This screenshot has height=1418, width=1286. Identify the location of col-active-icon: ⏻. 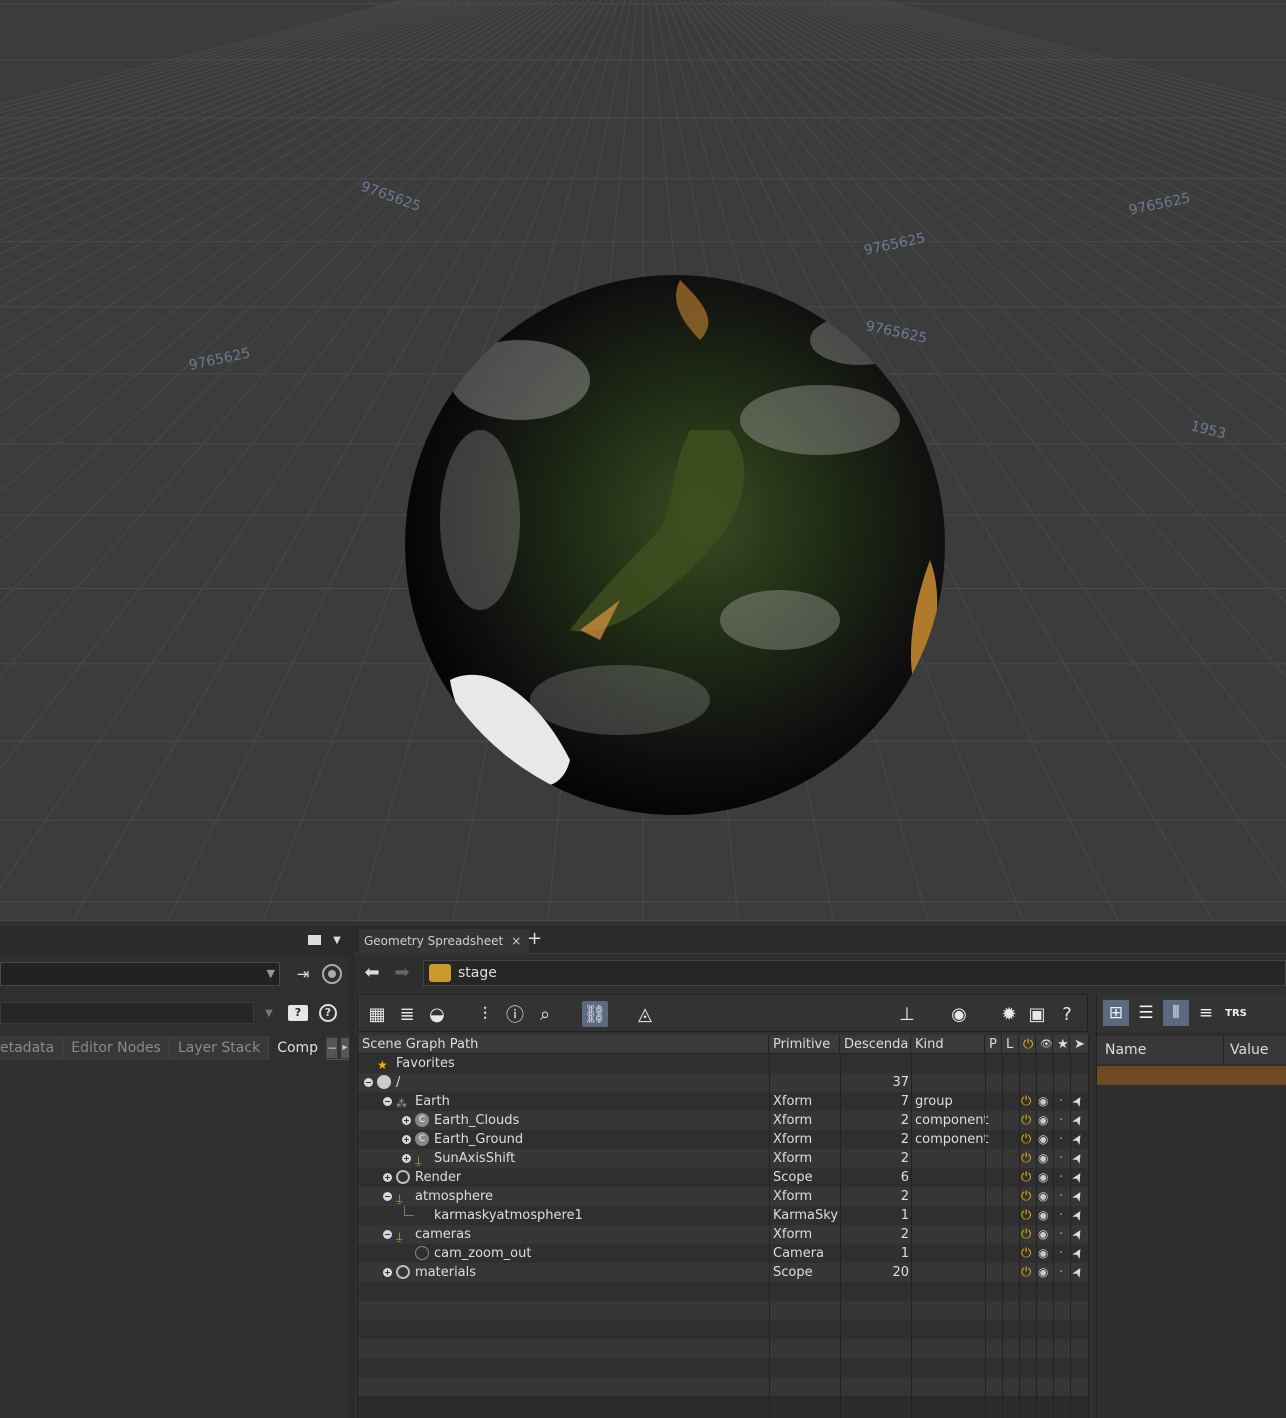
(1027, 1044).